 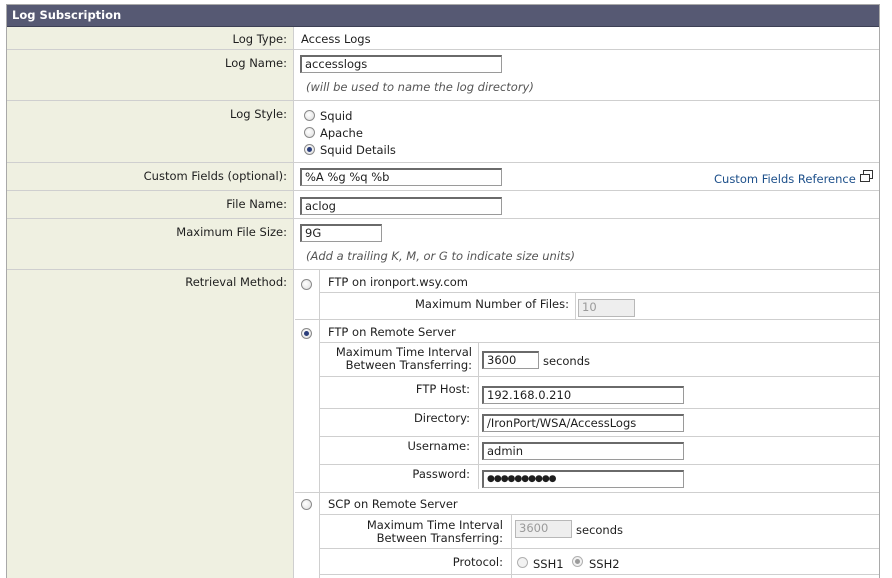 I want to click on log-style-label: Log Style:, so click(x=258, y=114).